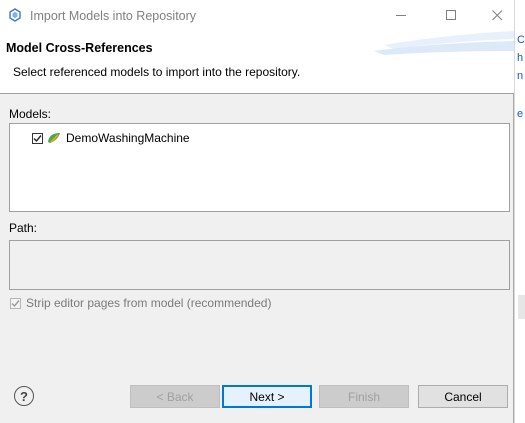  What do you see at coordinates (444, 43) in the screenshot?
I see `header-decoration` at bounding box center [444, 43].